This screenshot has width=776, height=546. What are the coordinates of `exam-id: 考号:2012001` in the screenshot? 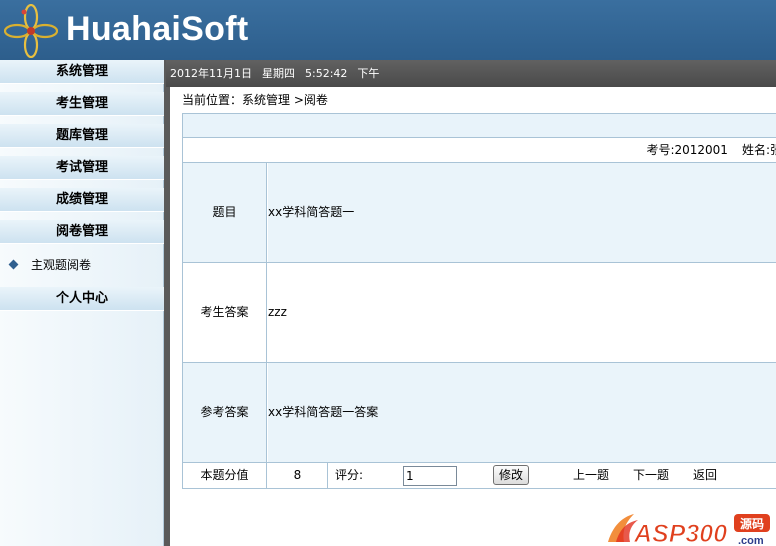 It's located at (687, 150).